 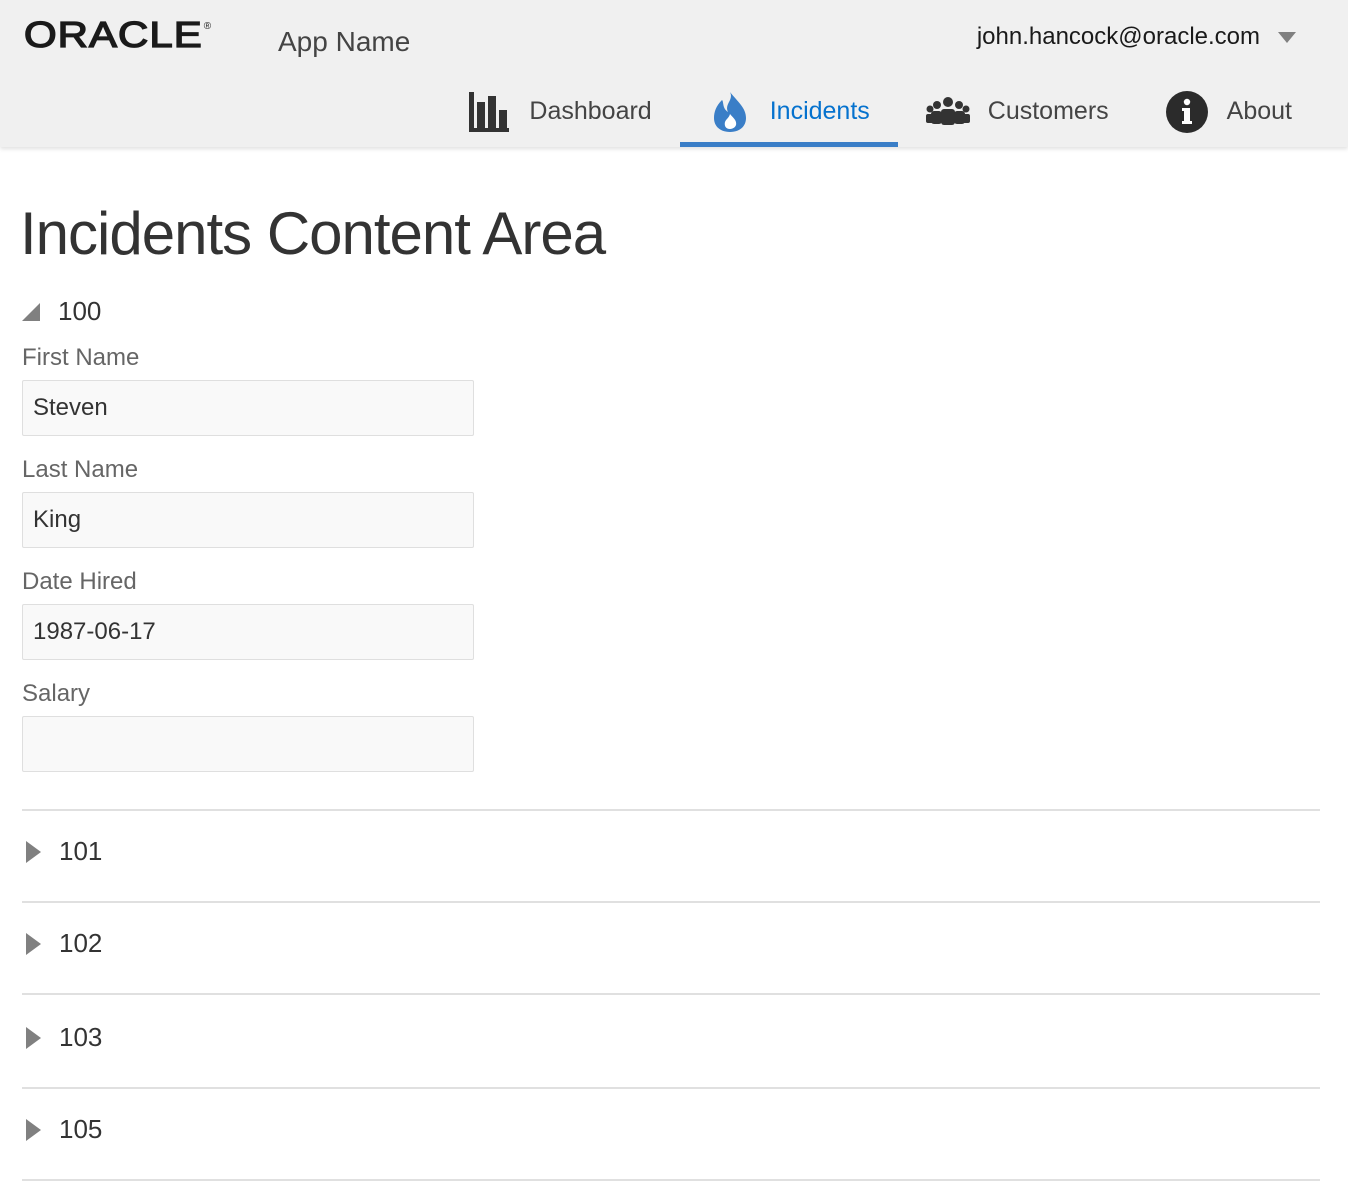 I want to click on people-icon, so click(x=947, y=112).